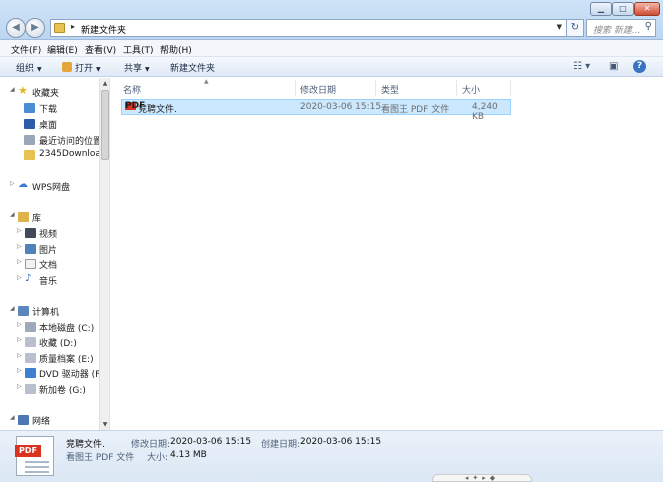 The width and height of the screenshot is (663, 482). What do you see at coordinates (37, 467) in the screenshot?
I see `thumbnail-line` at bounding box center [37, 467].